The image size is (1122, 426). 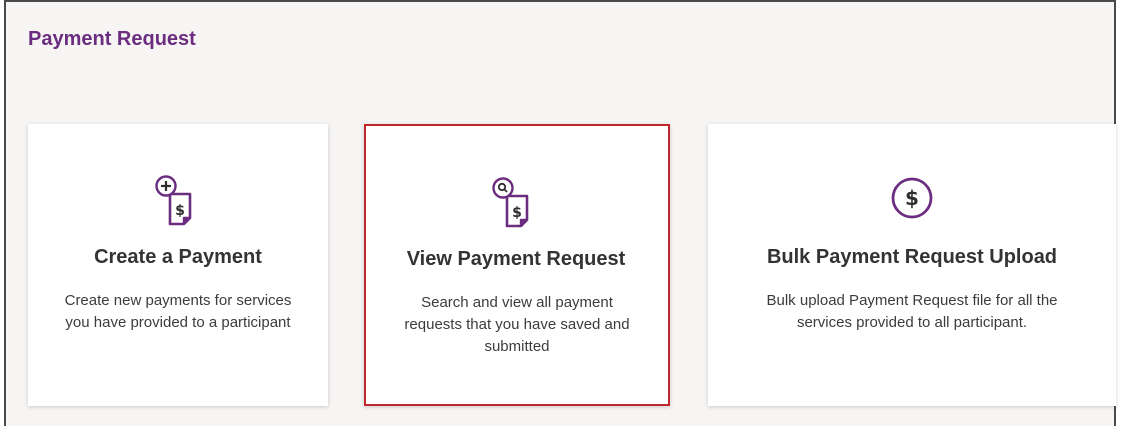 I want to click on page-title: Payment Request, so click(x=112, y=39).